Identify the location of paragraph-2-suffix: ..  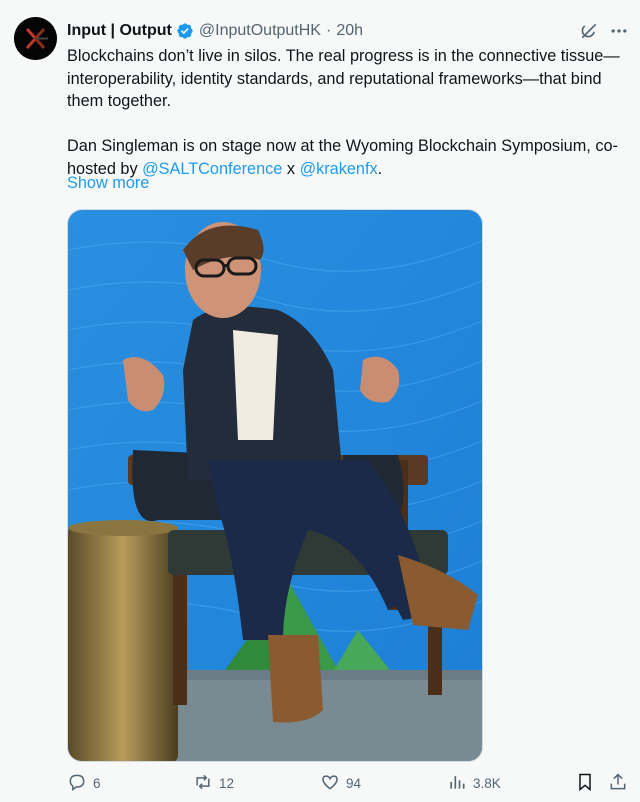
(380, 168).